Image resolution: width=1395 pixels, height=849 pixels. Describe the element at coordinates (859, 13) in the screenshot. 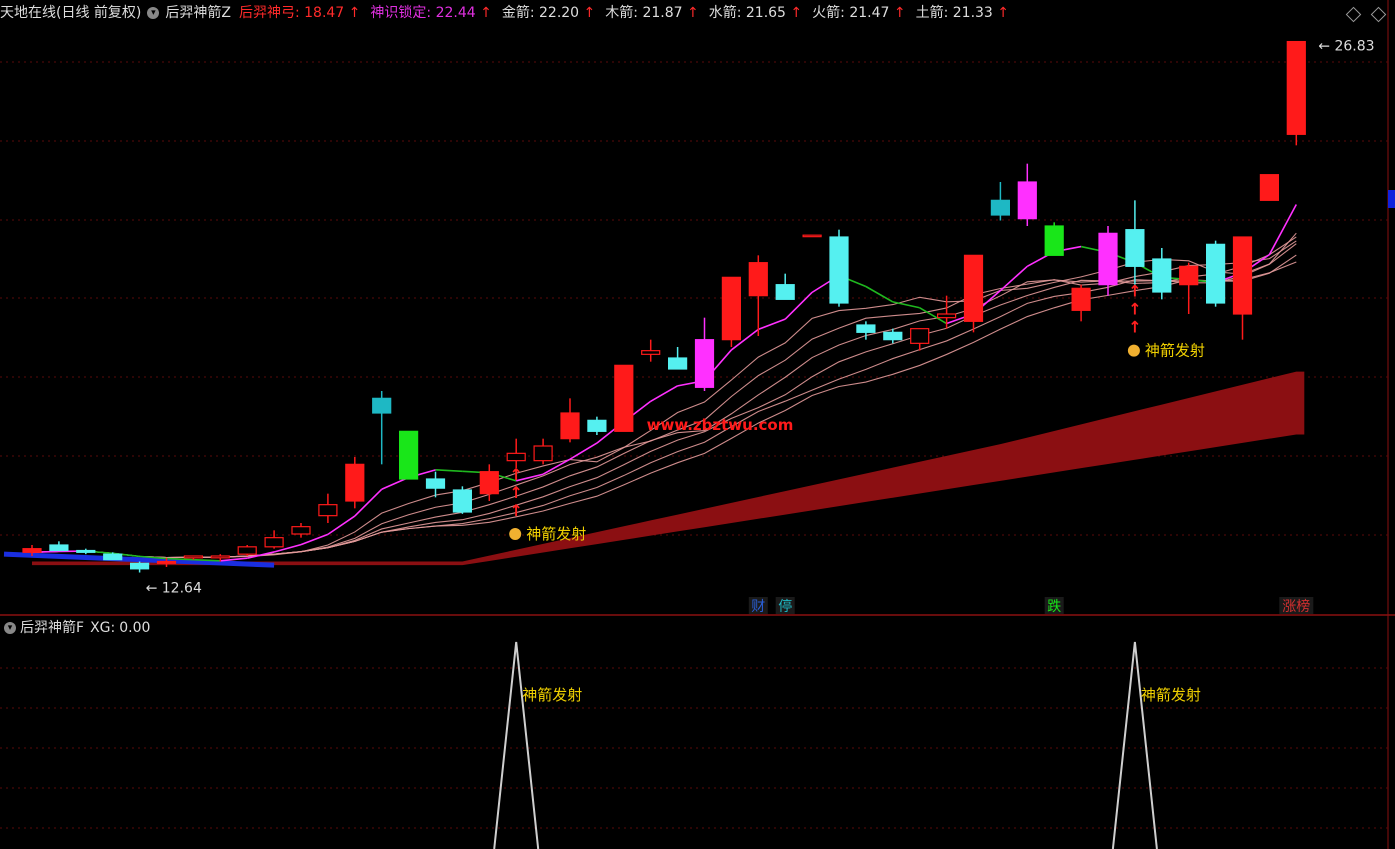

I see `header-value-5: 火箭: 21.47 ↑` at that location.